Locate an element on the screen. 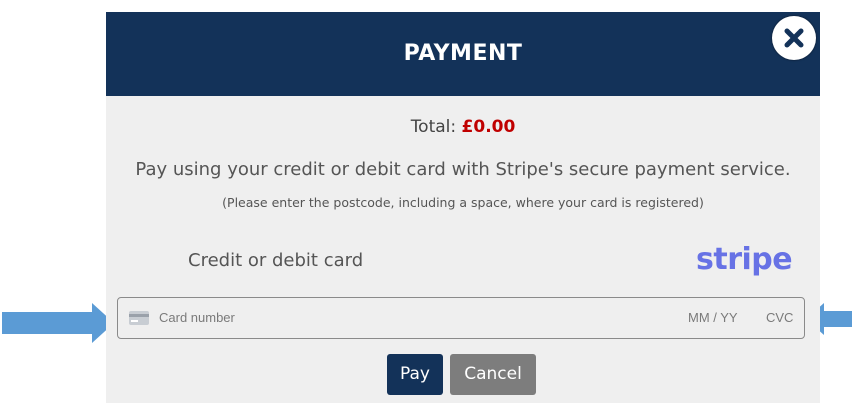  total-line: Total: £0.00 is located at coordinates (463, 127).